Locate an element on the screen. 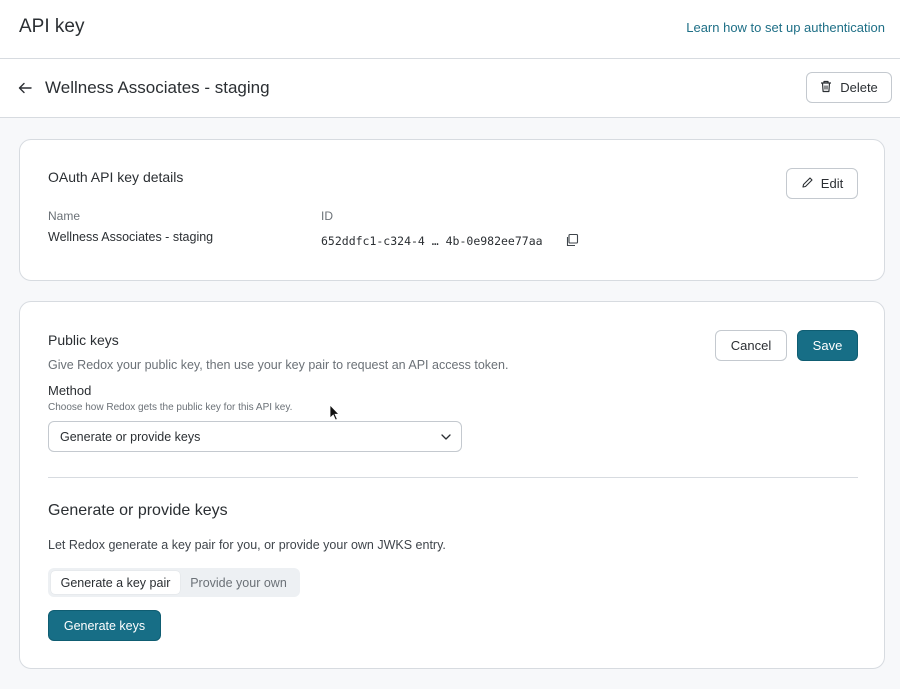 The width and height of the screenshot is (900, 689). method-select: Generate or provide keys is located at coordinates (255, 436).